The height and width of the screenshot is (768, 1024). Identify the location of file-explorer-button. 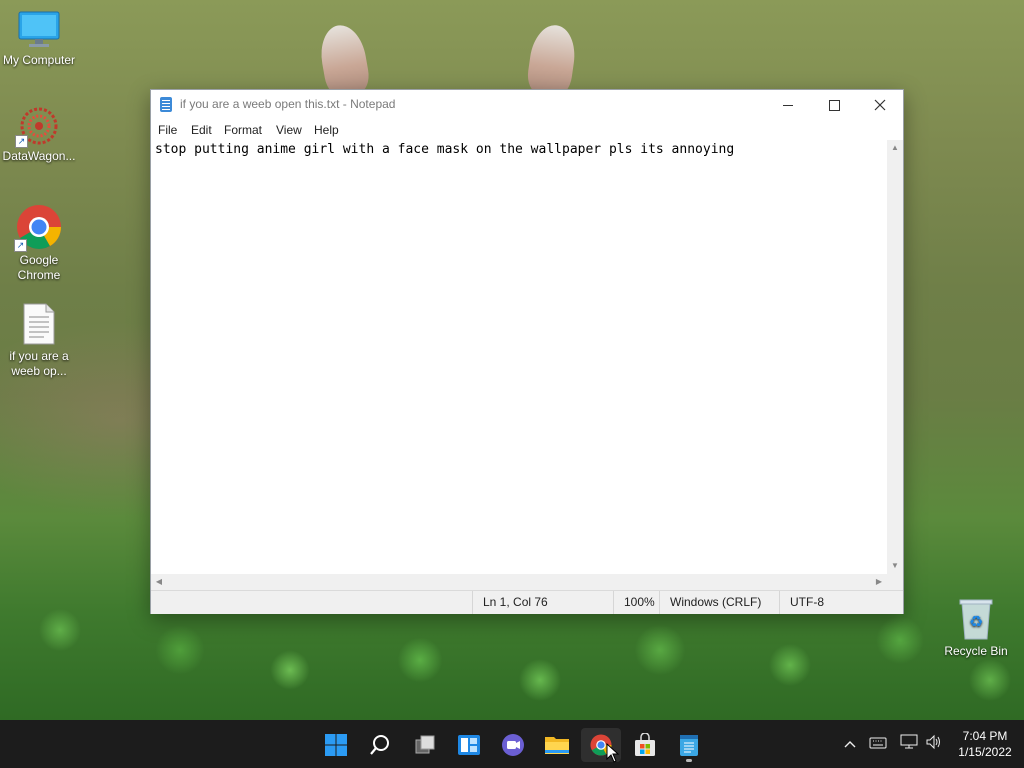
(557, 745).